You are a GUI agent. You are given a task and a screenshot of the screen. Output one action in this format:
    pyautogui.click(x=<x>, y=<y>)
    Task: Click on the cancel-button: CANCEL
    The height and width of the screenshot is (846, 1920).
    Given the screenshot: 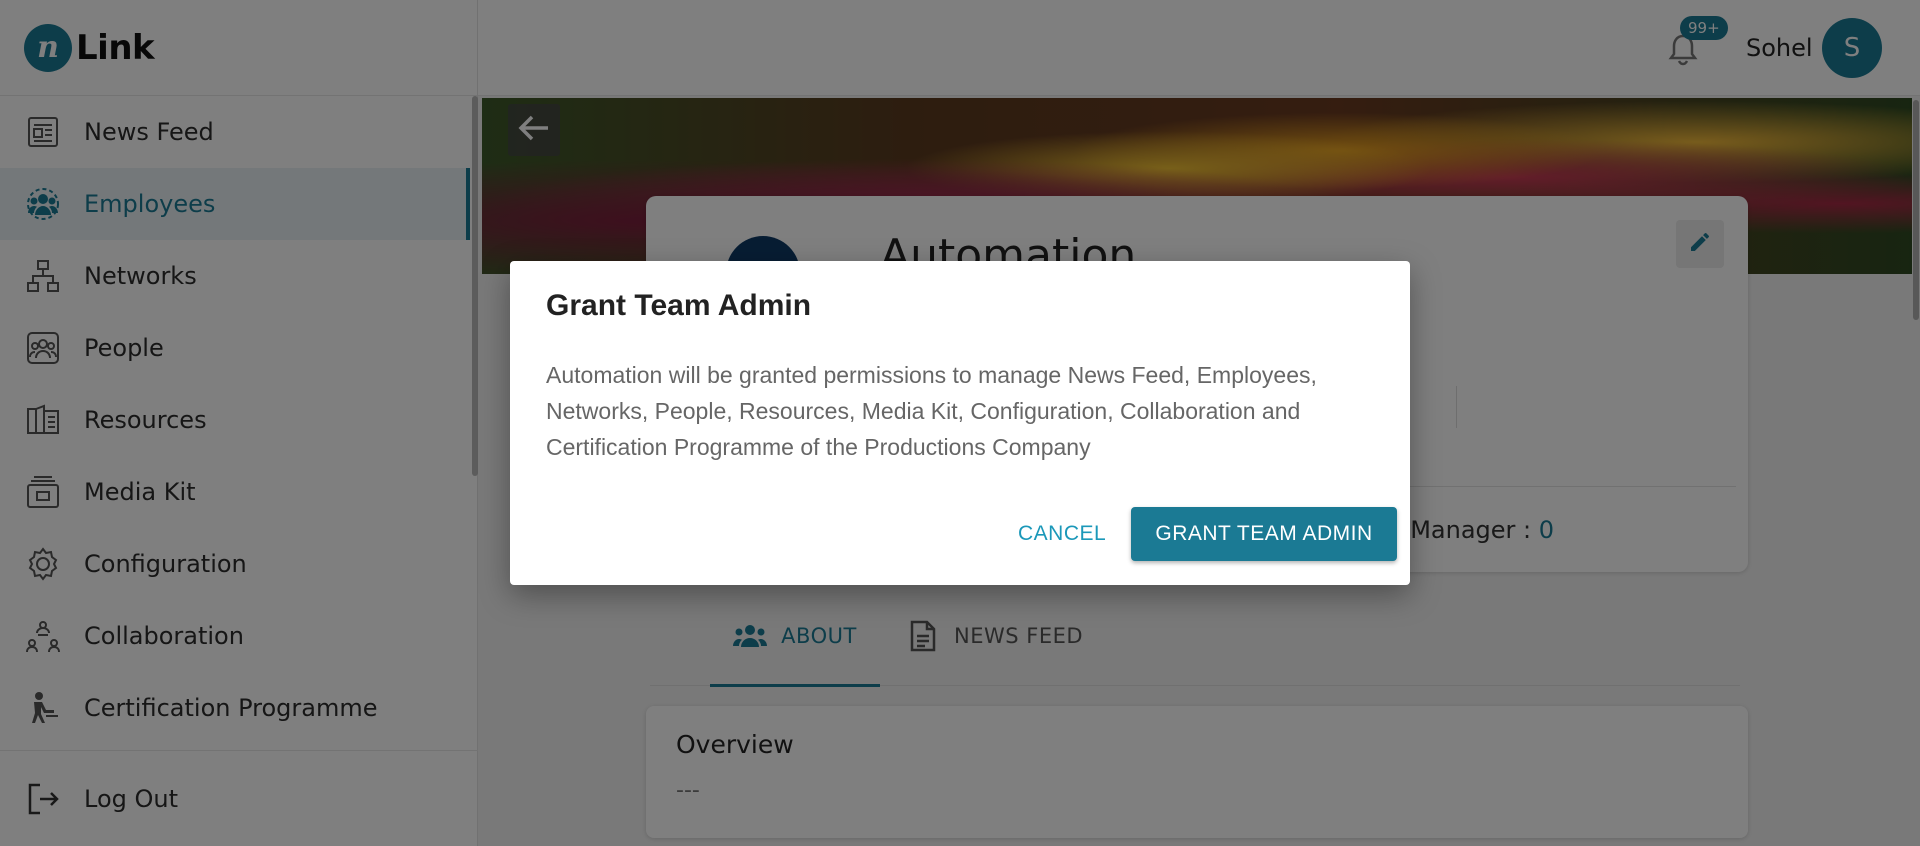 What is the action you would take?
    pyautogui.click(x=1062, y=534)
    